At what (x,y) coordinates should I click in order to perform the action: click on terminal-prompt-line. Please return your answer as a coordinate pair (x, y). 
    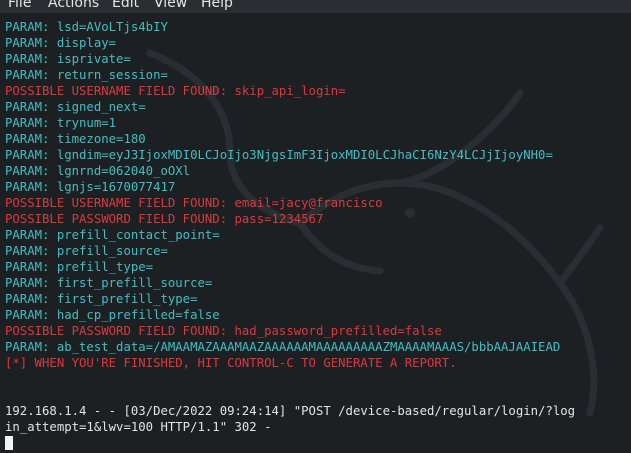
    Looking at the image, I should click on (318, 443).